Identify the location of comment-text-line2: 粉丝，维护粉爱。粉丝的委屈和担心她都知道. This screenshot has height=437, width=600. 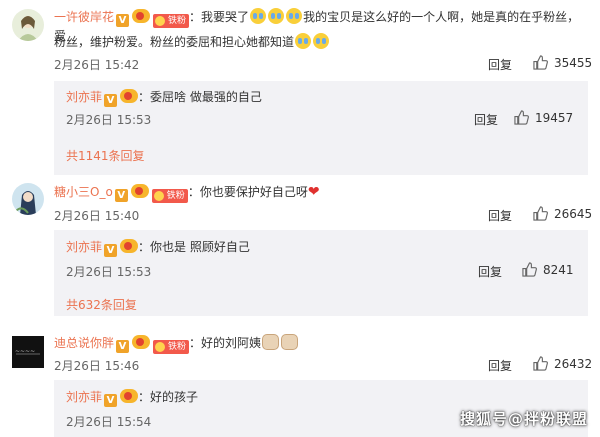
(320, 42).